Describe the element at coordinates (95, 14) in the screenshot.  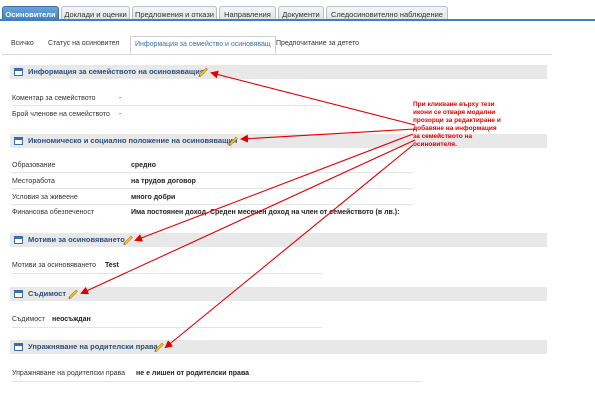
I see `tab-label: Доклади и оценки` at that location.